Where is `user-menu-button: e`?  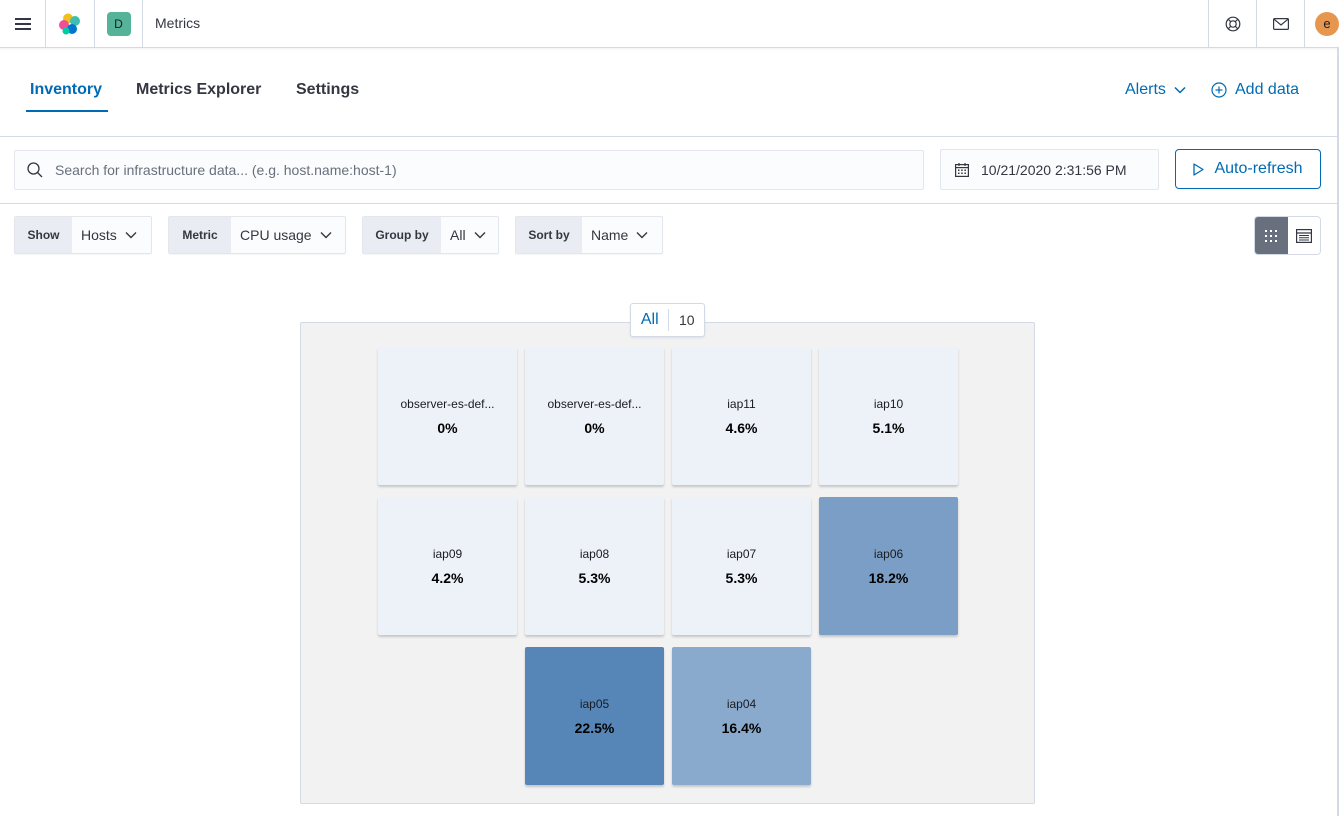 user-menu-button: e is located at coordinates (1322, 23).